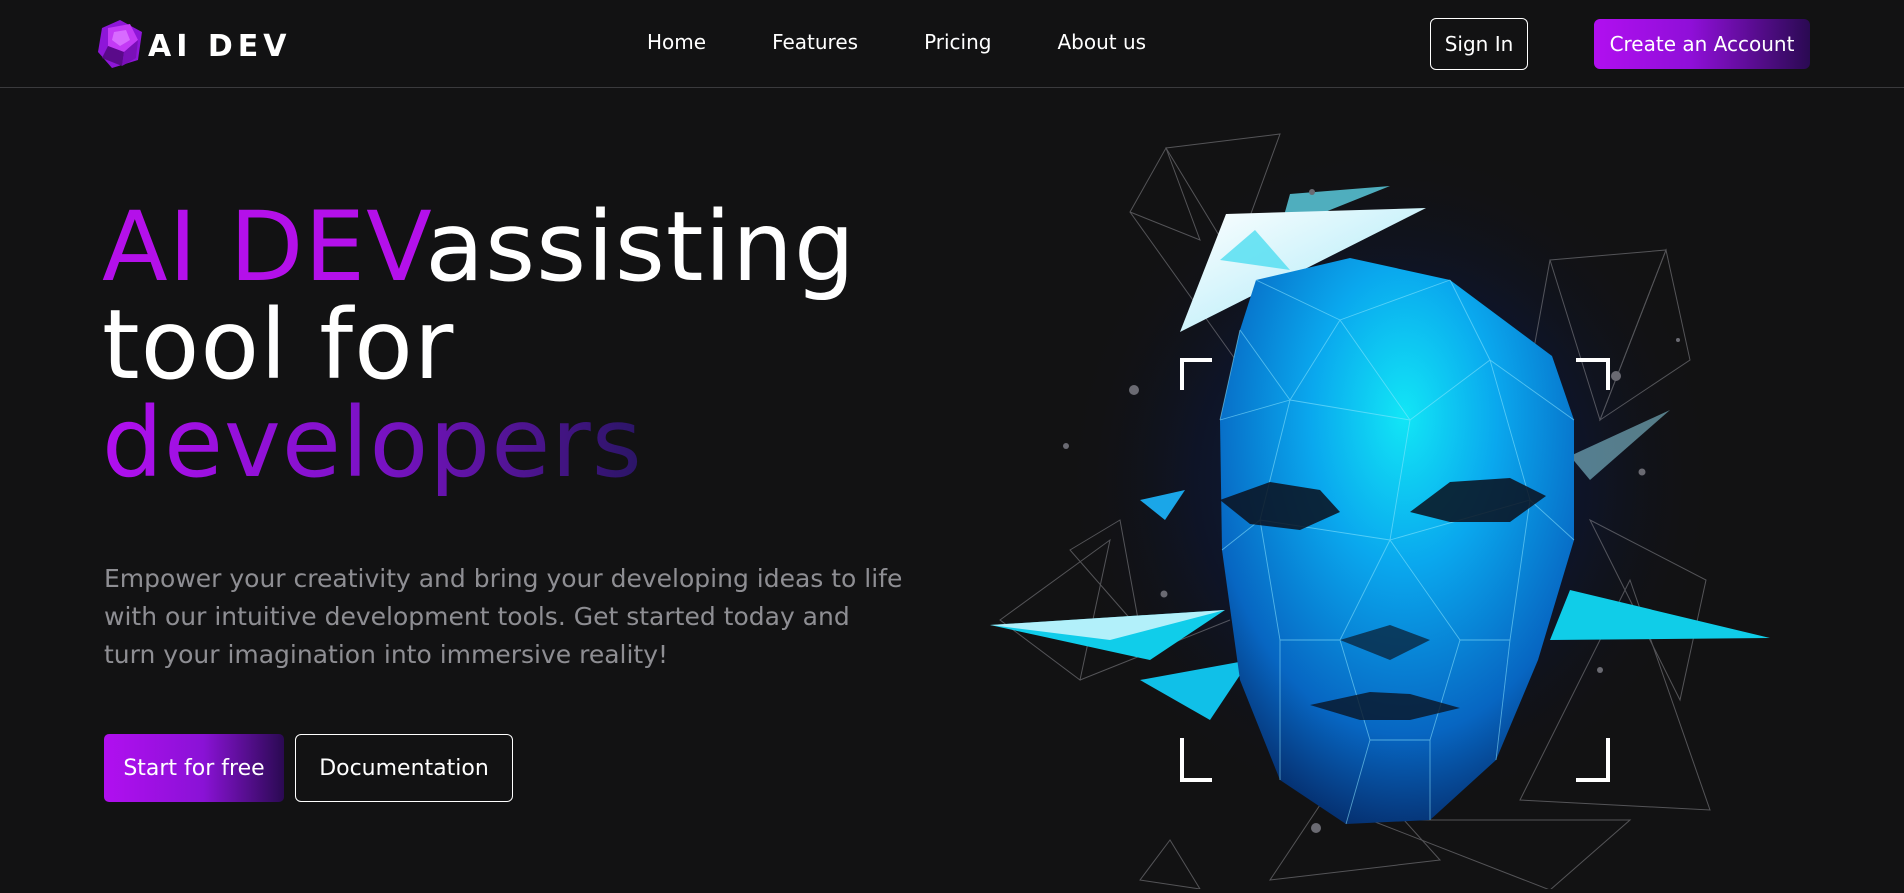 Image resolution: width=1904 pixels, height=893 pixels. I want to click on brand-name: AI DEV, so click(220, 46).